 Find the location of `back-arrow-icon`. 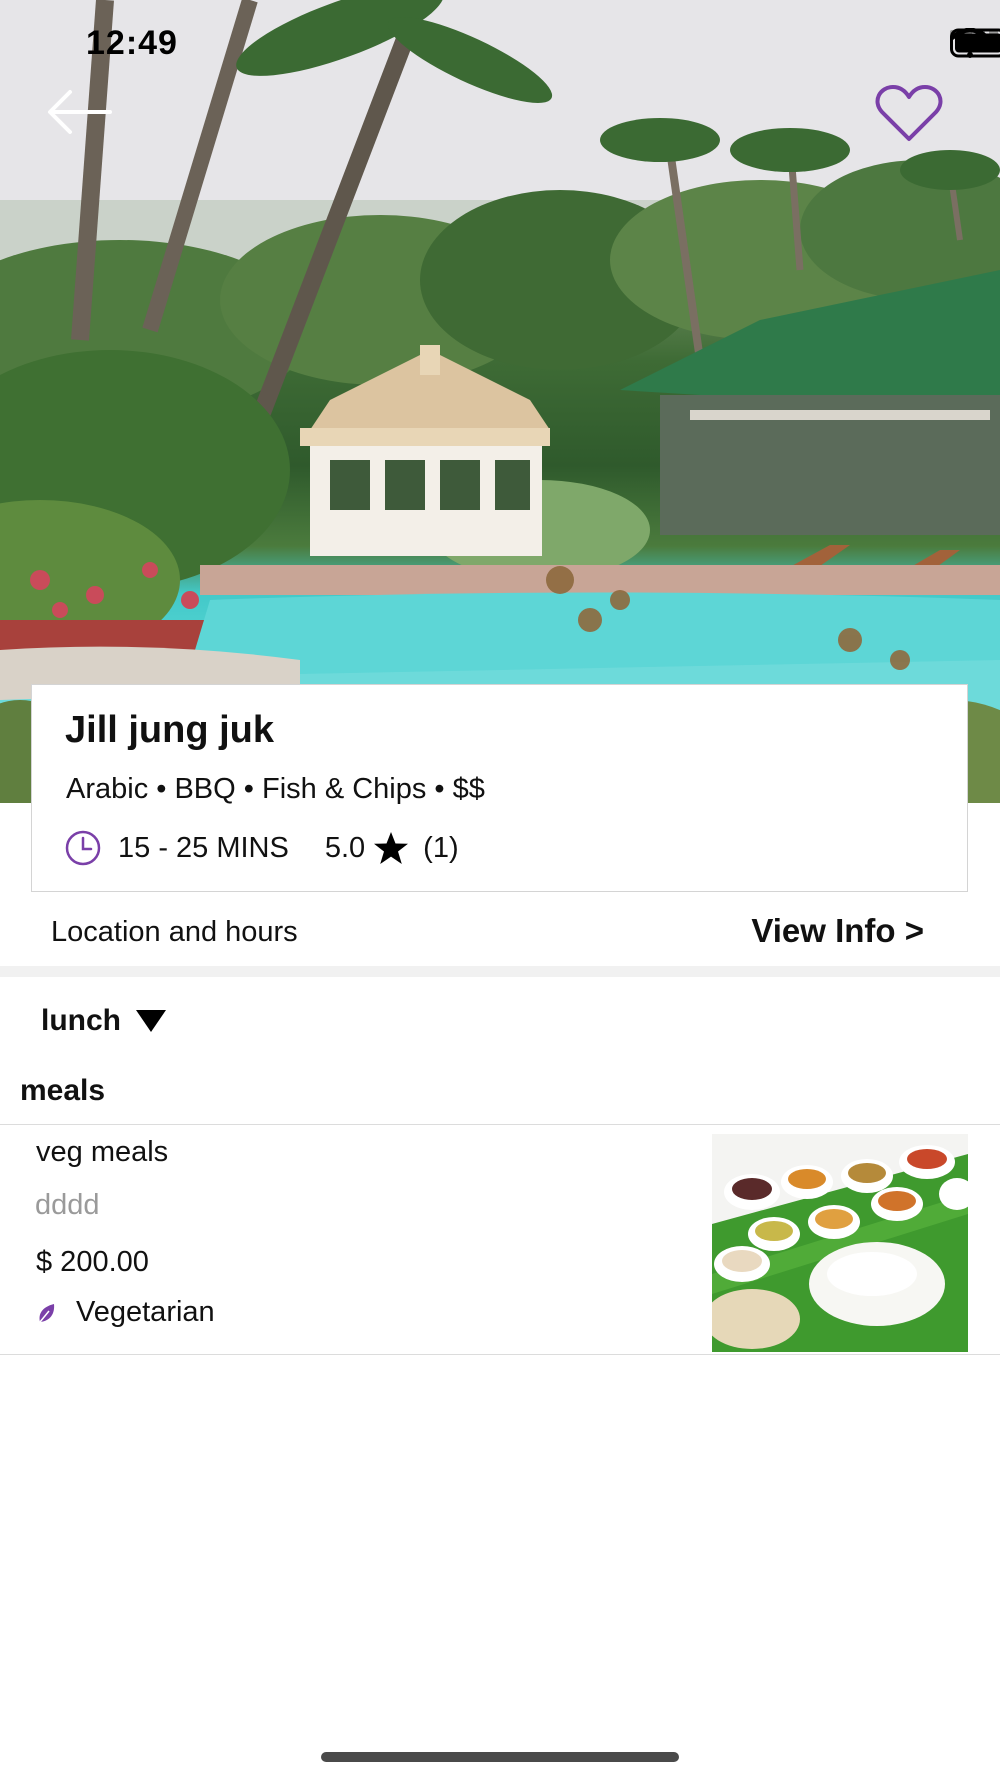

back-arrow-icon is located at coordinates (80, 112).